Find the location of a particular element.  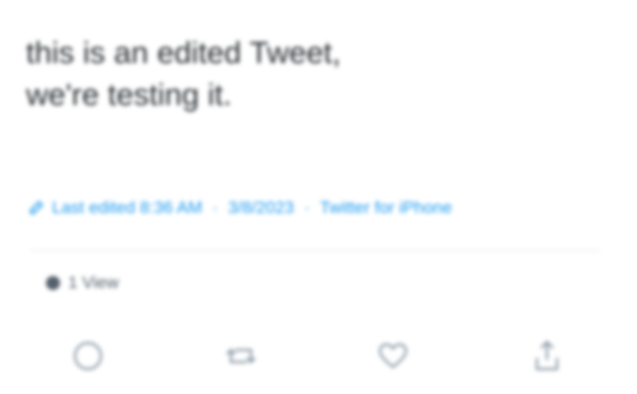

reply-icon is located at coordinates (88, 356).